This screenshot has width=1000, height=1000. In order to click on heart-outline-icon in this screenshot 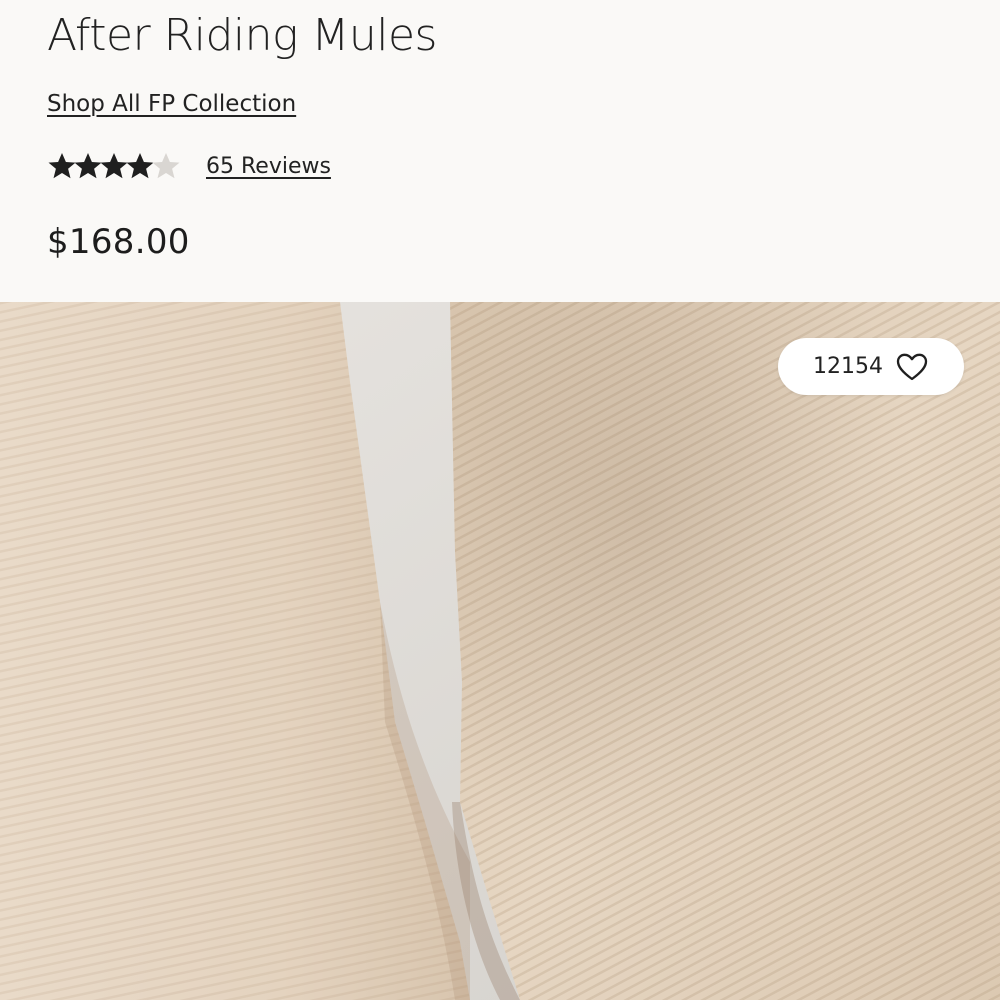, I will do `click(912, 366)`.